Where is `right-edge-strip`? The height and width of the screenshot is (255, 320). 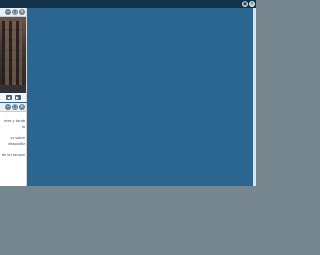 right-edge-strip is located at coordinates (254, 97).